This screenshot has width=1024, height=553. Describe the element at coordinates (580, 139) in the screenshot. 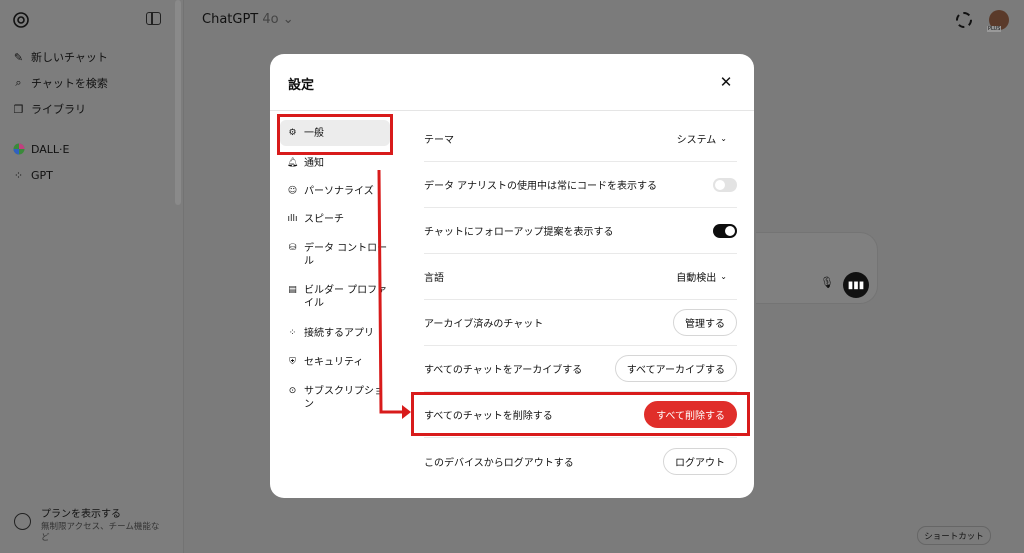

I see `theme-row: テーマ システム ⌄` at that location.